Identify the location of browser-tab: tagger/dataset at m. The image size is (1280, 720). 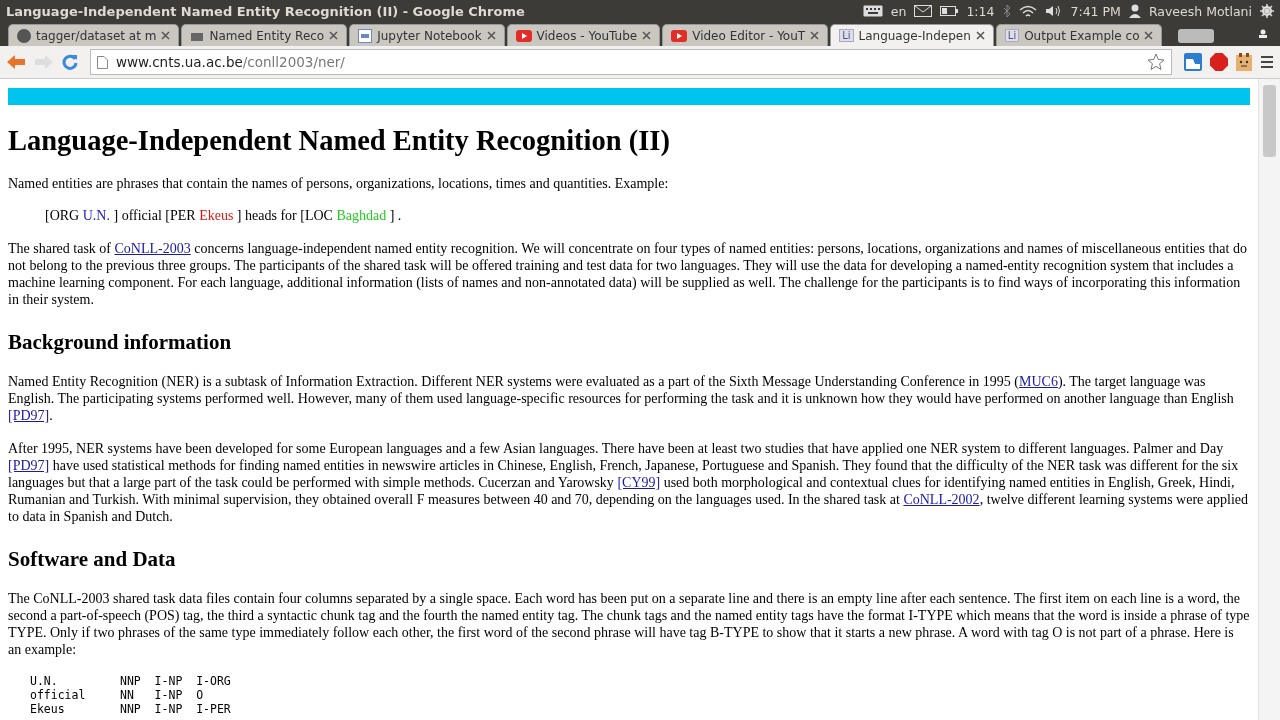
(94, 35).